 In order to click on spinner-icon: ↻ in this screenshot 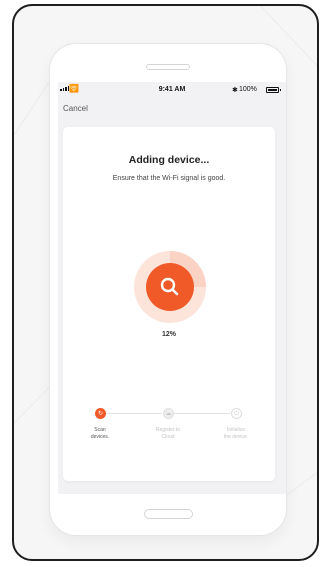, I will do `click(100, 413)`.